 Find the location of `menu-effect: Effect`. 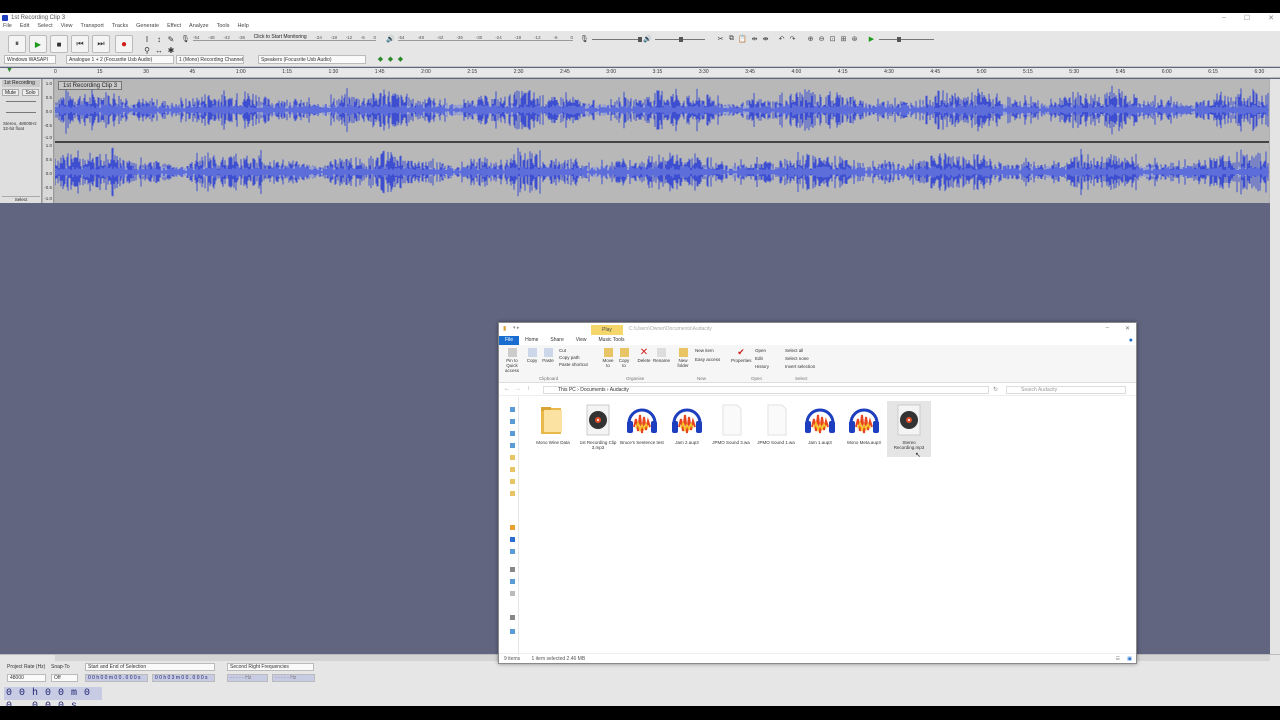

menu-effect: Effect is located at coordinates (174, 27).